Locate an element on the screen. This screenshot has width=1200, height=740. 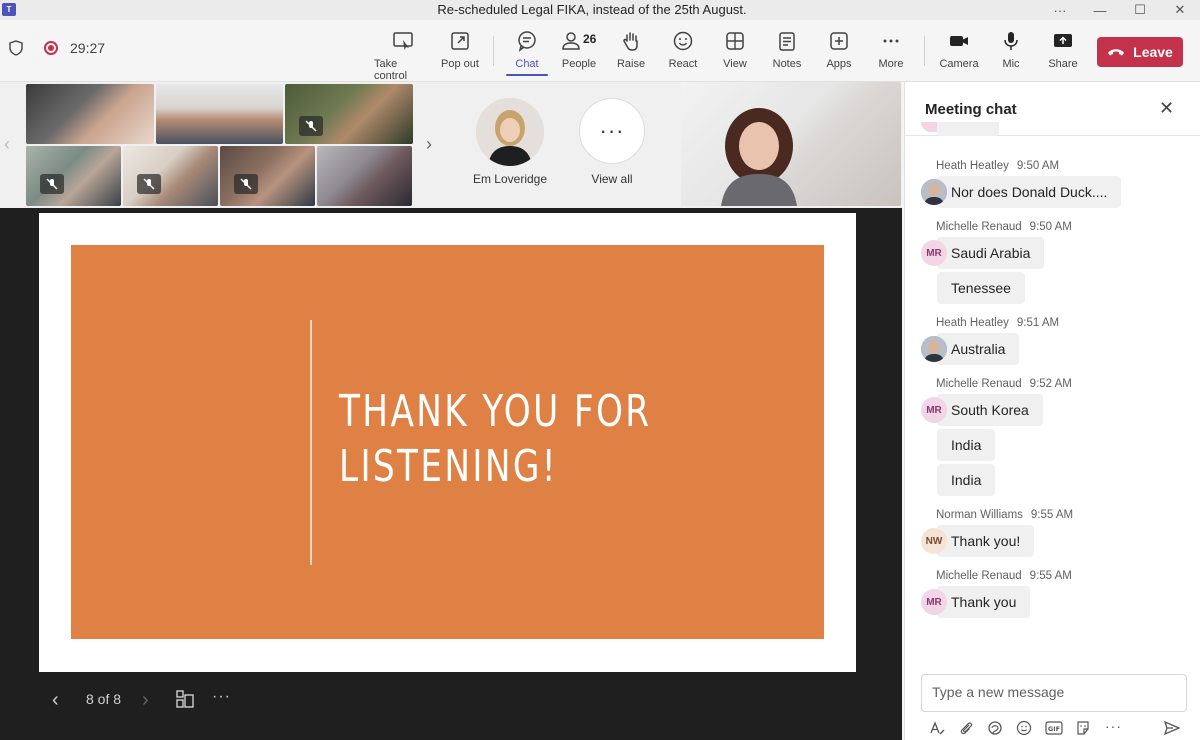
svg-text: GIF is located at coordinates (1054, 729).